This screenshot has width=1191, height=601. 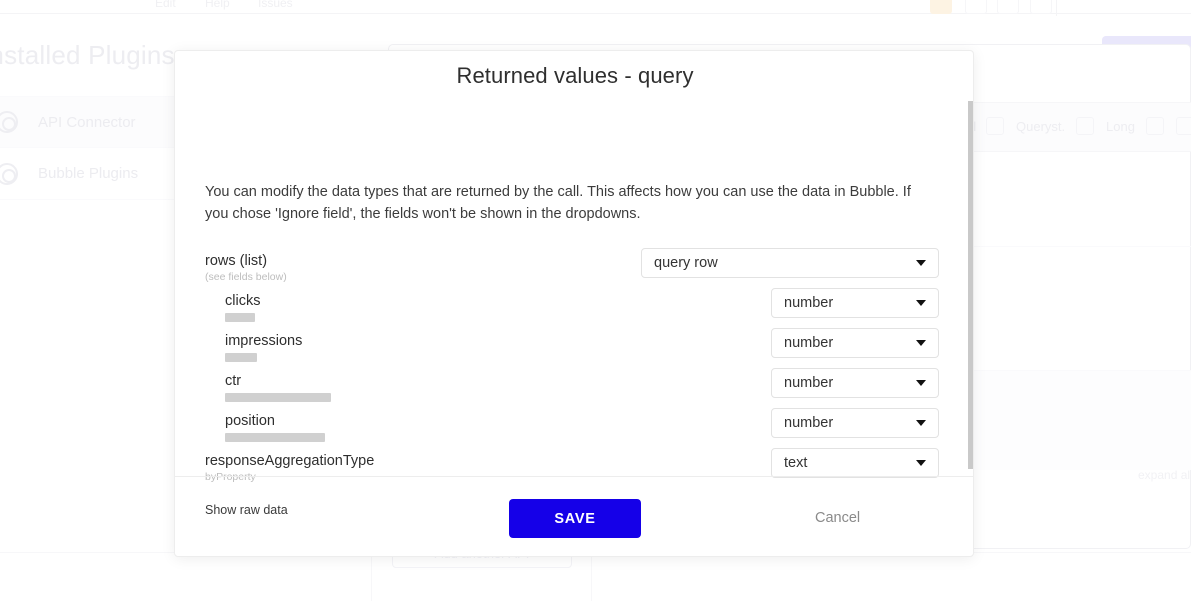 I want to click on save-button: SAVE, so click(x=575, y=518).